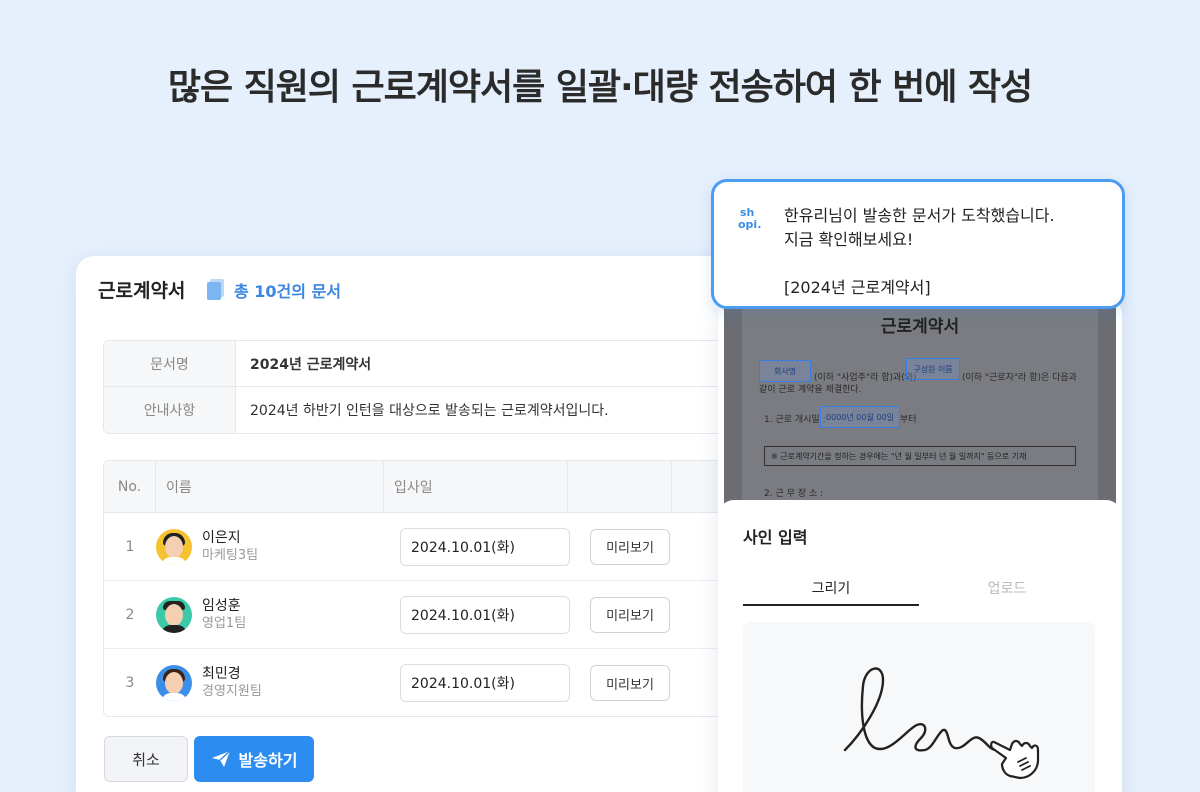 This screenshot has height=792, width=1200. What do you see at coordinates (860, 417) in the screenshot?
I see `start-date-field: 0000년 00월 00일` at bounding box center [860, 417].